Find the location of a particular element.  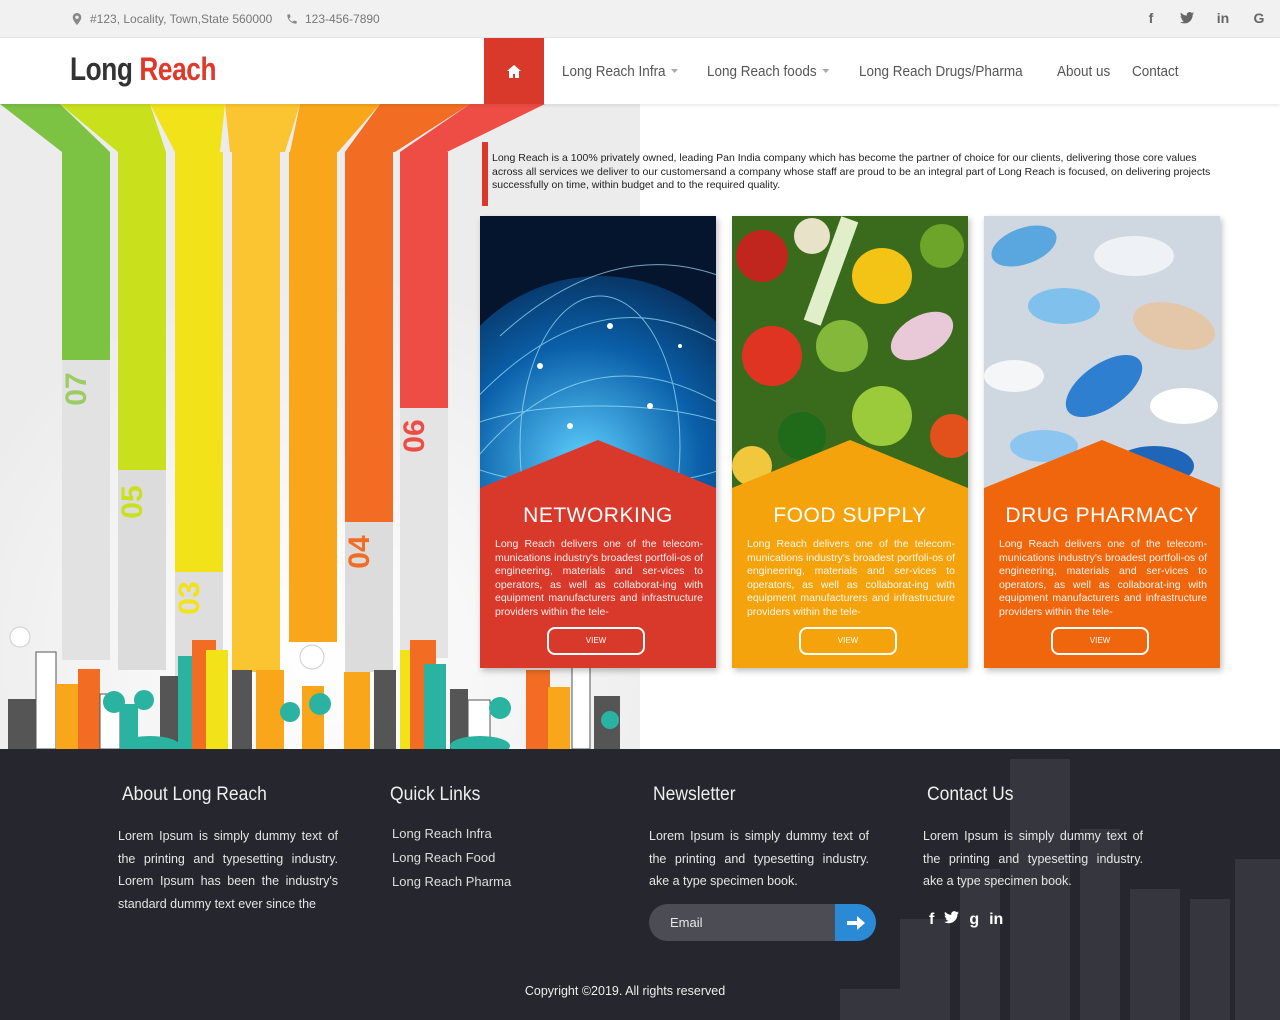

footer-contact-title: Contact Us is located at coordinates (970, 794).